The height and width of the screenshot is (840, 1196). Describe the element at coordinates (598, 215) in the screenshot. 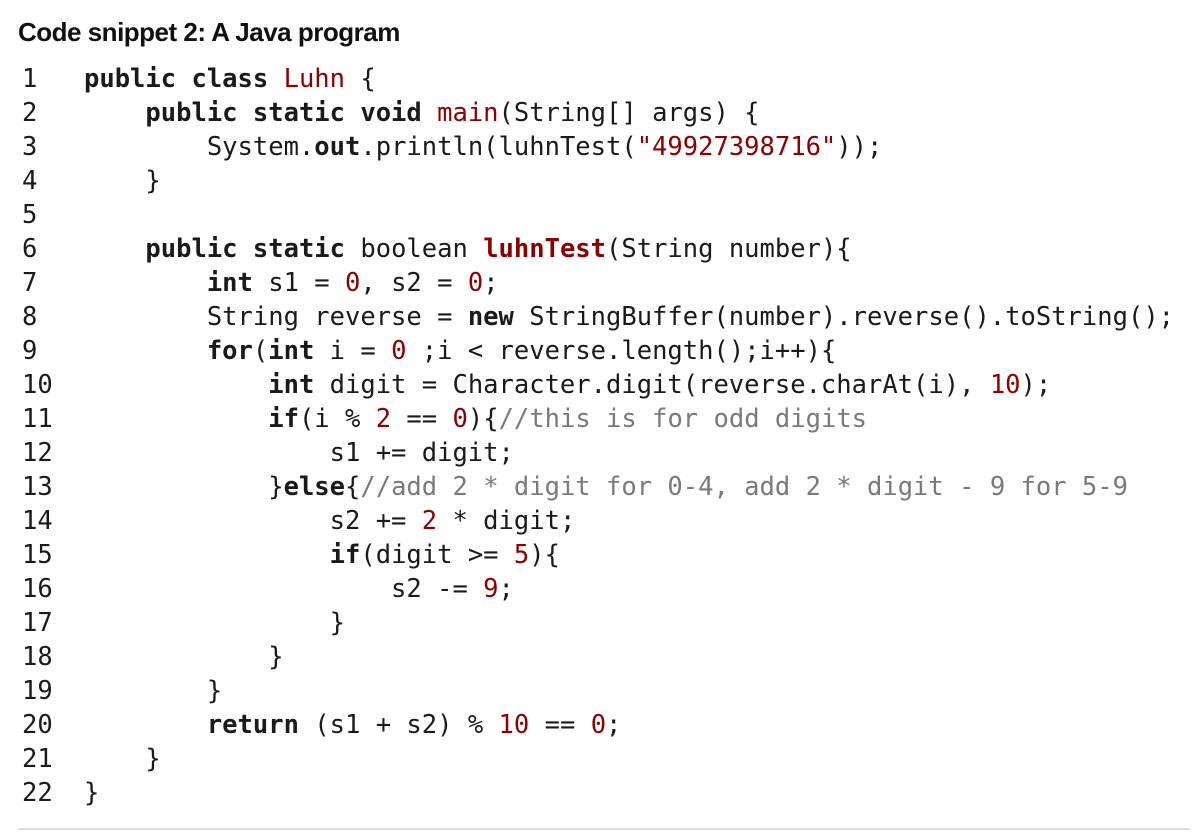

I see `code-line: 5` at that location.